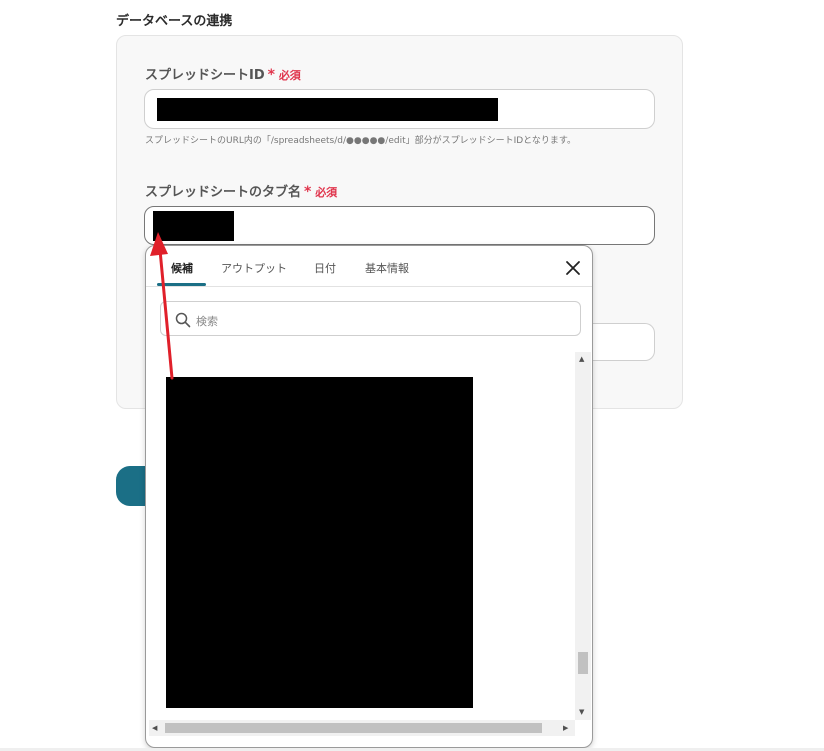 The width and height of the screenshot is (824, 751). I want to click on tab-date: 日付, so click(325, 268).